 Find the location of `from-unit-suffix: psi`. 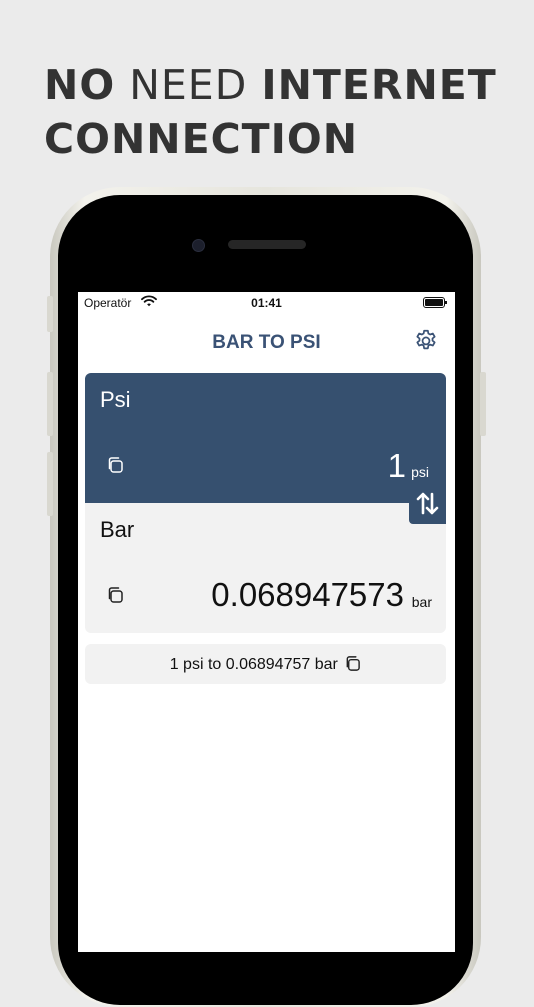

from-unit-suffix: psi is located at coordinates (420, 472).